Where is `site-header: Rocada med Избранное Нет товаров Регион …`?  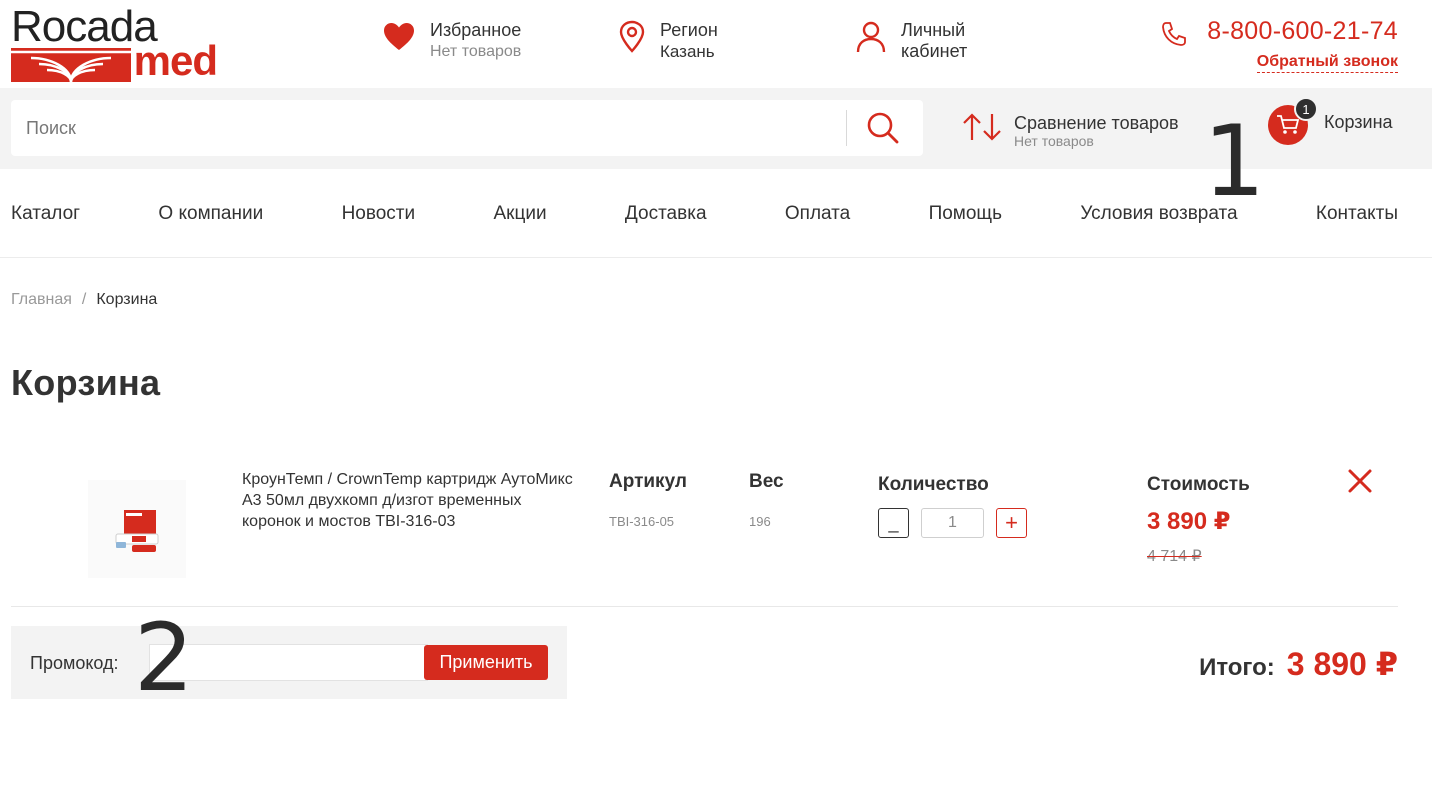
site-header: Rocada med Избранное Нет товаров Регион … is located at coordinates (716, 44).